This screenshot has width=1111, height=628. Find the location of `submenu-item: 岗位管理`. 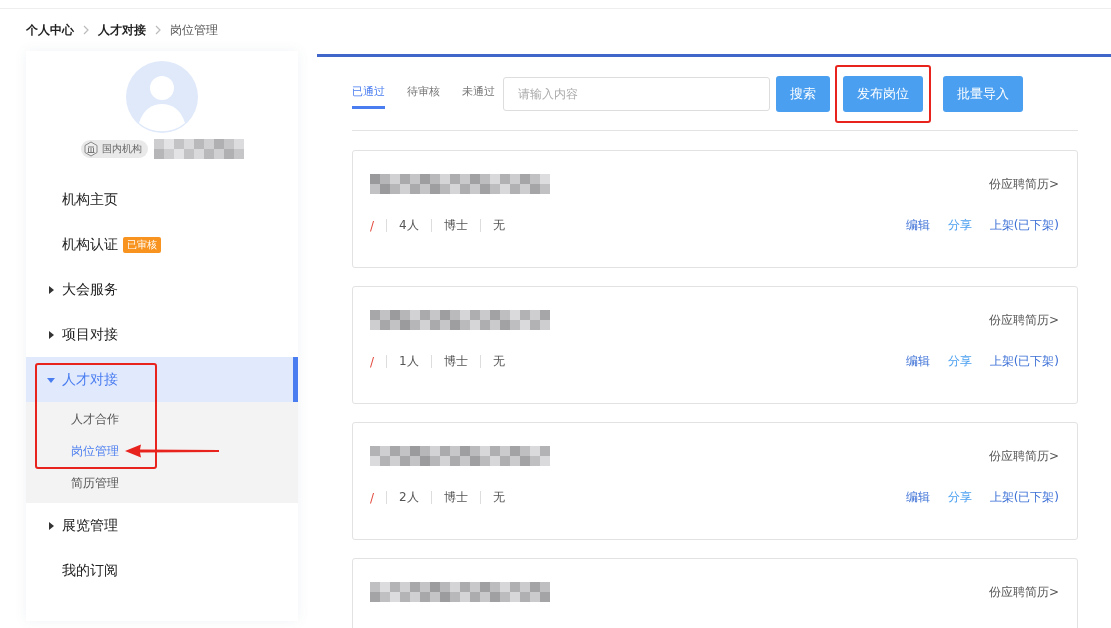

submenu-item: 岗位管理 is located at coordinates (95, 451).